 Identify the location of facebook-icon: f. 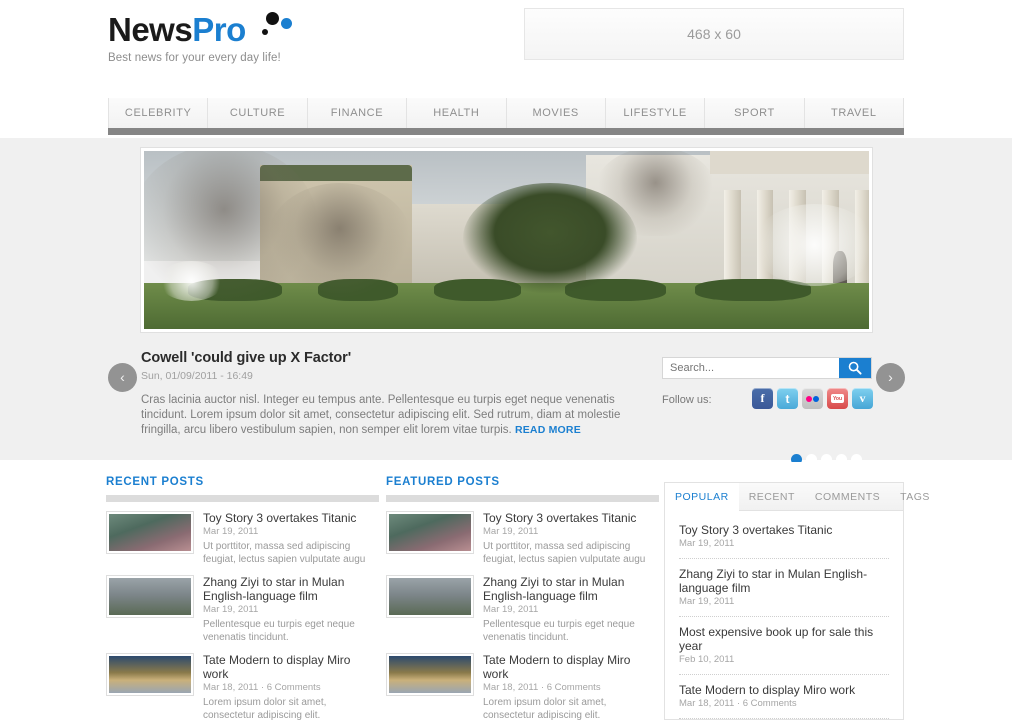
(762, 398).